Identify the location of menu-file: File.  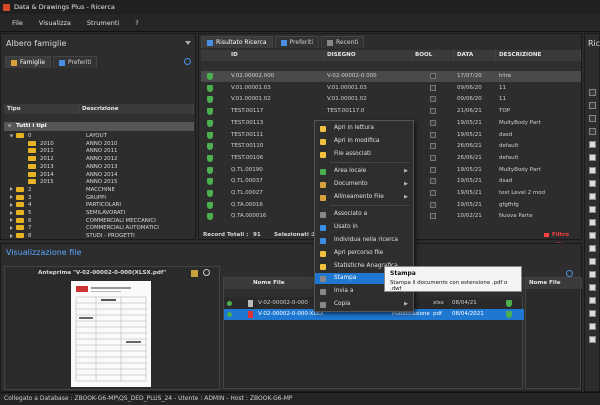
(17, 23).